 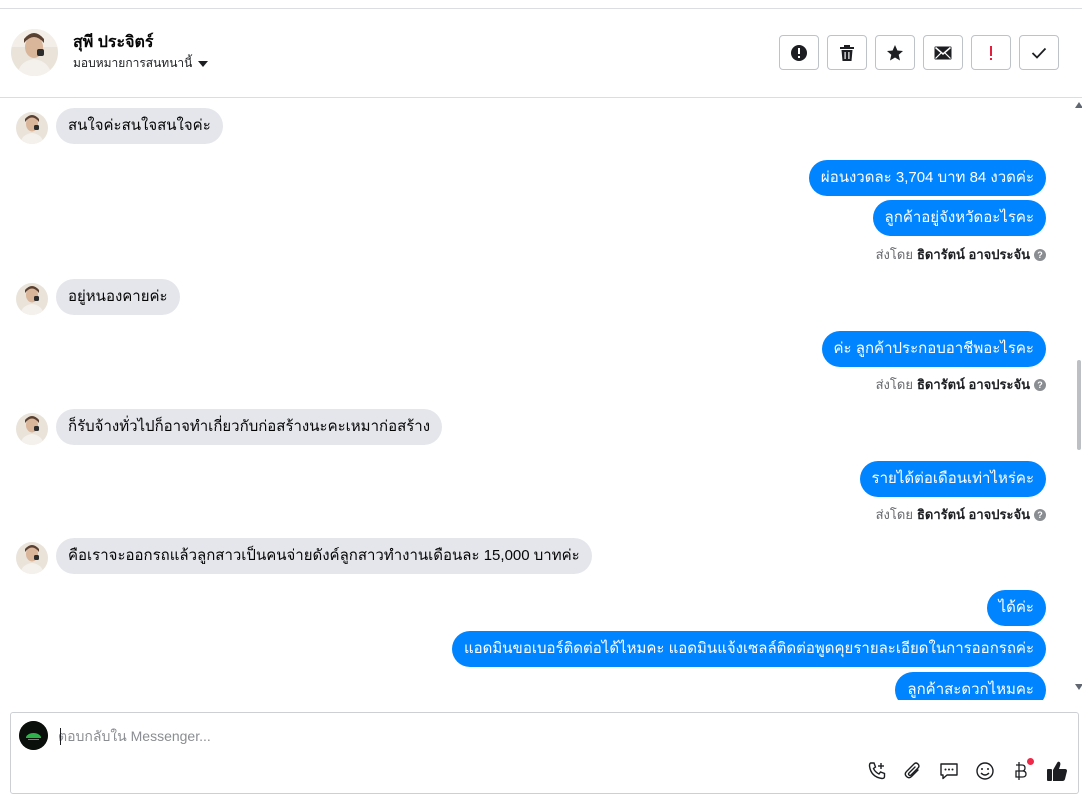 I want to click on baht-icon, so click(x=1021, y=771).